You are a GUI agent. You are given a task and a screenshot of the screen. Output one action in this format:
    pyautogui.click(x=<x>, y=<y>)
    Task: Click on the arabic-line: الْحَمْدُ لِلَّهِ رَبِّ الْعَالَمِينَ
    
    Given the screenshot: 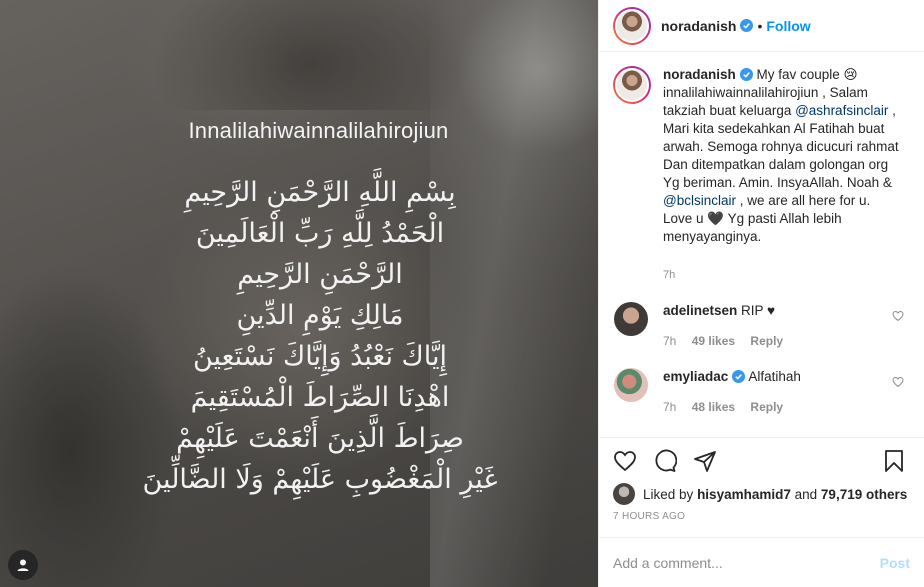 What is the action you would take?
    pyautogui.click(x=320, y=233)
    